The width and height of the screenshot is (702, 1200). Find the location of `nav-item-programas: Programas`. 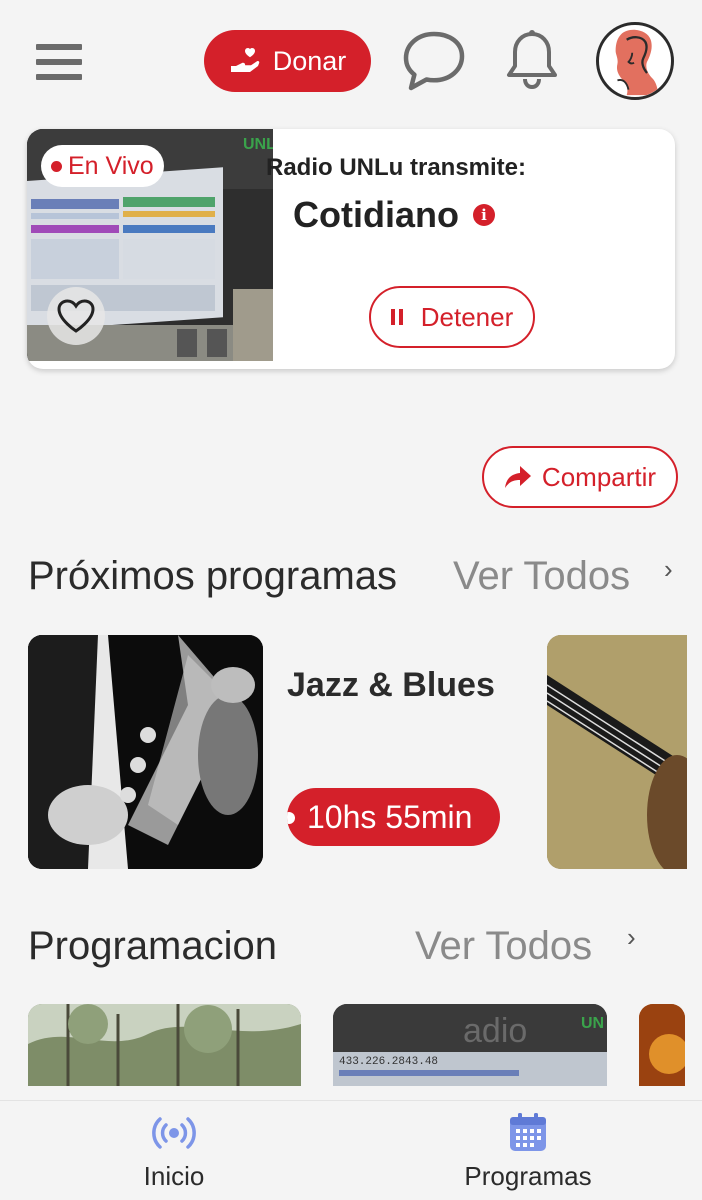

nav-item-programas: Programas is located at coordinates (528, 1150).